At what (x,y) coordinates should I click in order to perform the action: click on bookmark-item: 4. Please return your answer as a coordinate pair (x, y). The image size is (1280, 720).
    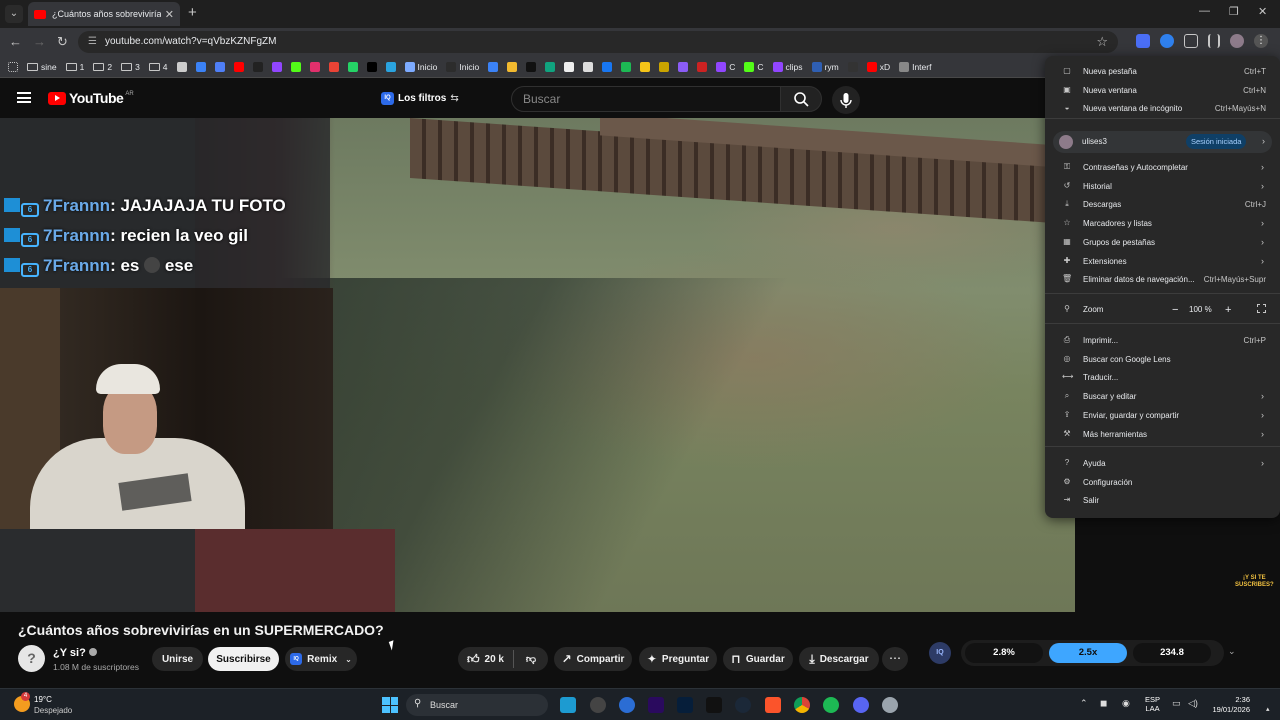
    Looking at the image, I should click on (158, 67).